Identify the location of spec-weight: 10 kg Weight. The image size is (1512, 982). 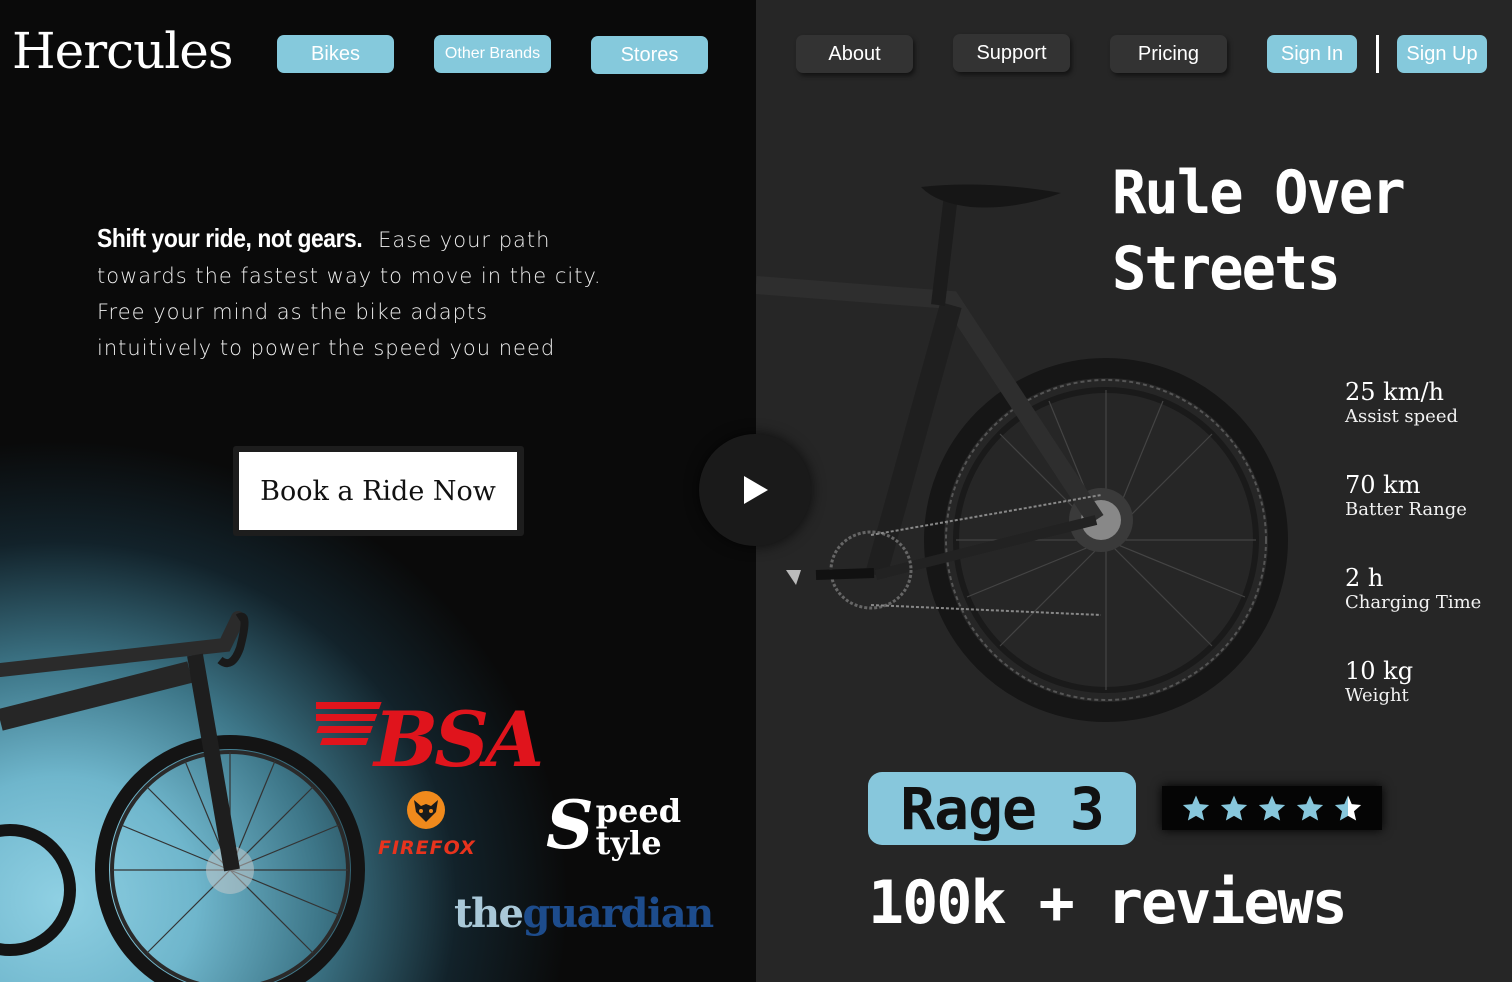
(1379, 681).